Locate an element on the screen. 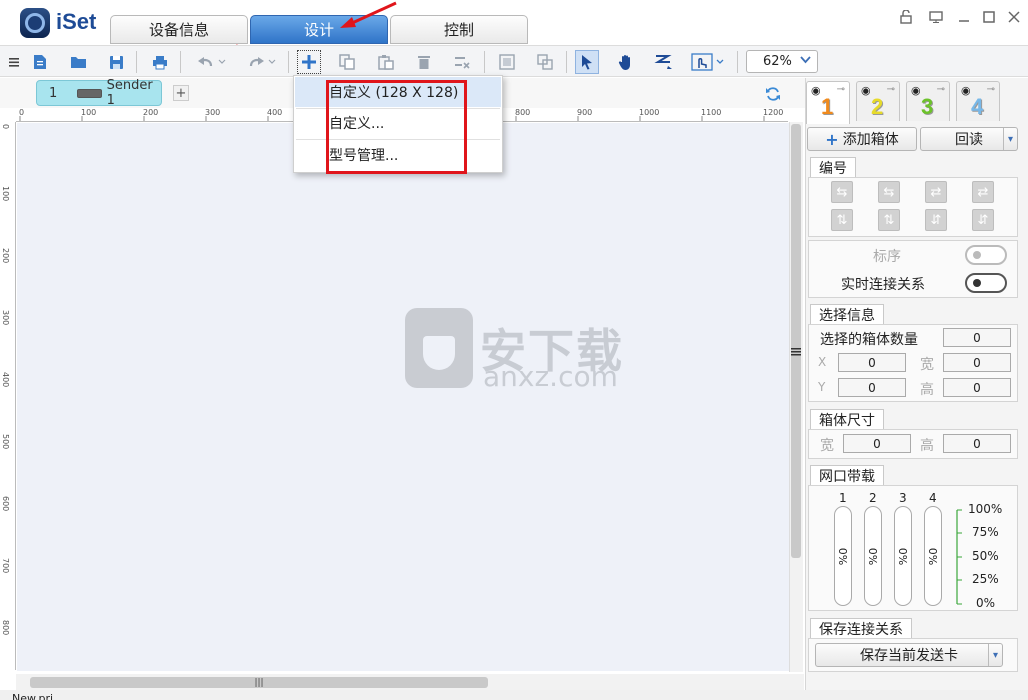 The height and width of the screenshot is (700, 1028). readback-button: 回读 ▾ is located at coordinates (969, 139).